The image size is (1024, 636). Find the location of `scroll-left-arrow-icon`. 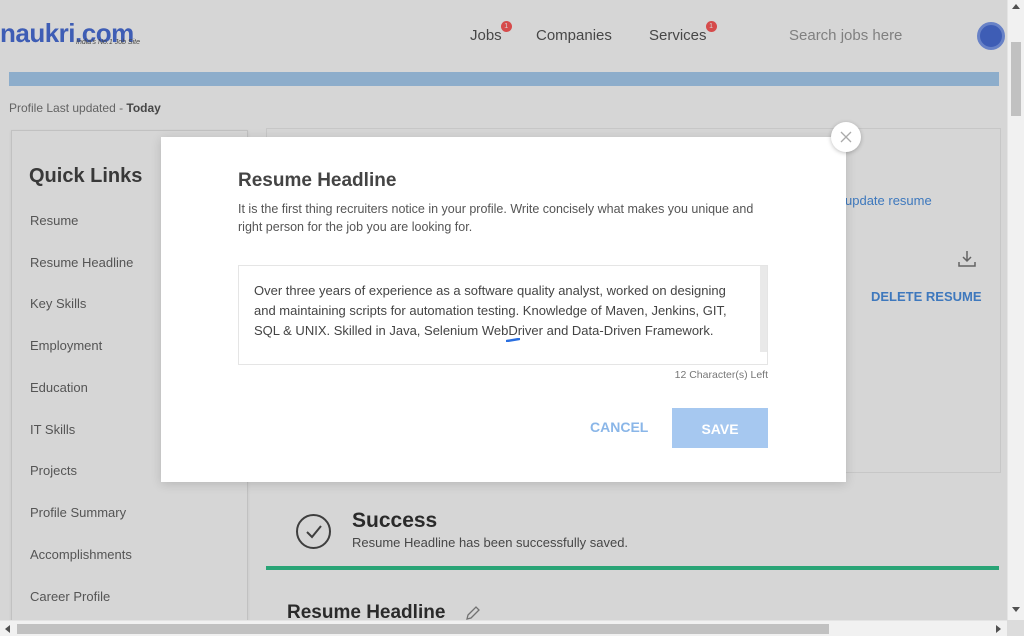

scroll-left-arrow-icon is located at coordinates (7, 629).